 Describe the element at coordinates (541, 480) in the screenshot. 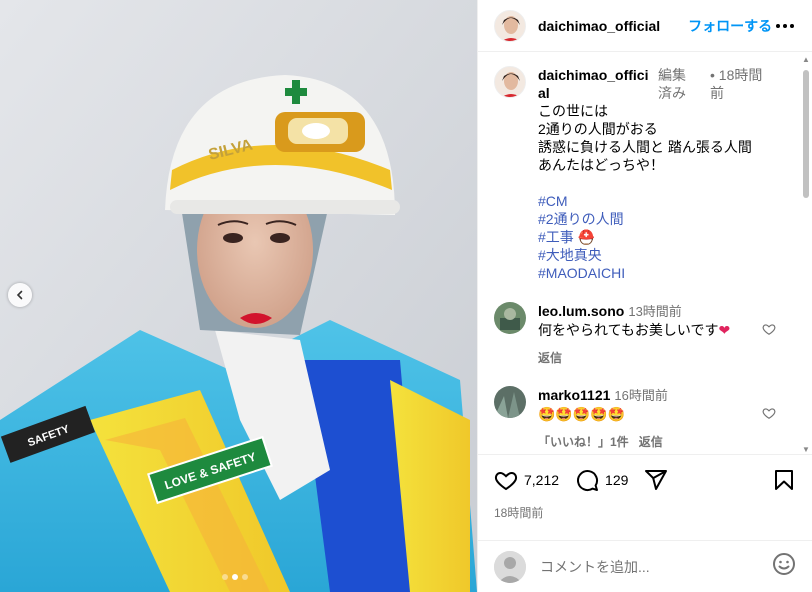

I see `like-count: 7,212` at that location.